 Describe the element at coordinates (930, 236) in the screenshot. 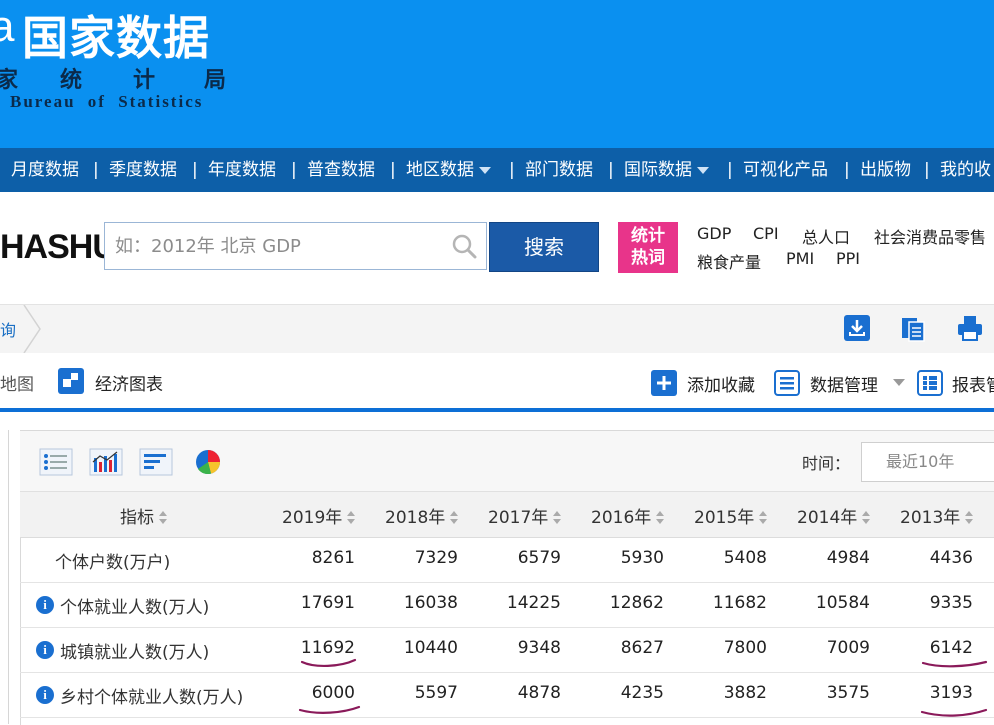

I see `hot-word-retail: 社会消费品零售` at that location.